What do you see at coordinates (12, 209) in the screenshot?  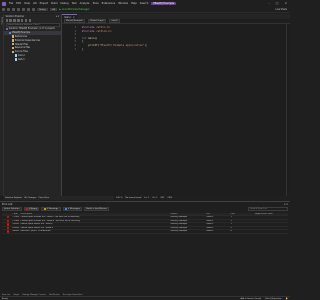 I see `scope-dropdown: Entire Solution` at bounding box center [12, 209].